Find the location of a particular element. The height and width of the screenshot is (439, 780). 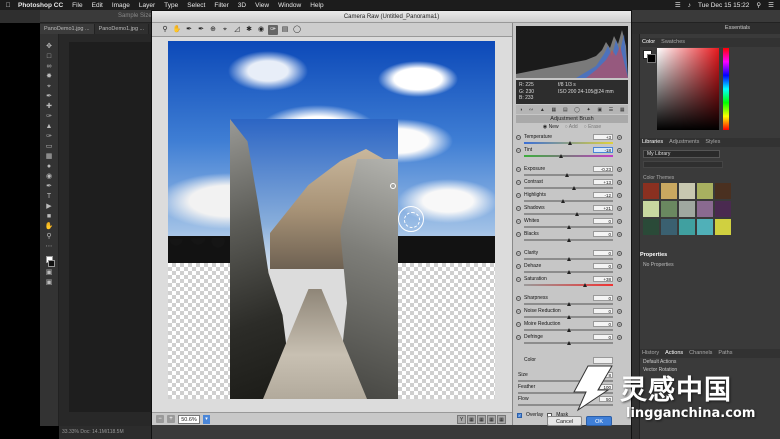

tab-styles: Styles is located at coordinates (712, 142).